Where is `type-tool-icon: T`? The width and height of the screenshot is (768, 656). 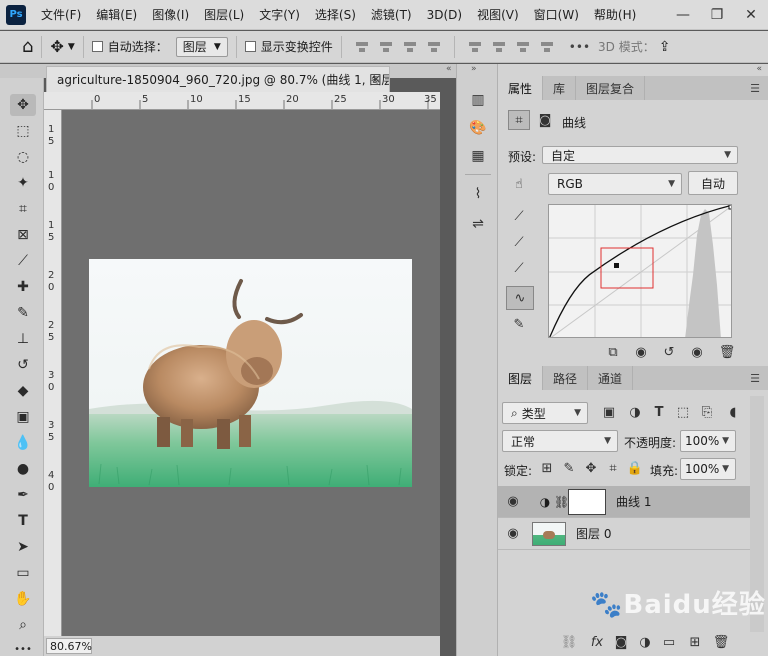
type-tool-icon: T is located at coordinates (23, 521).